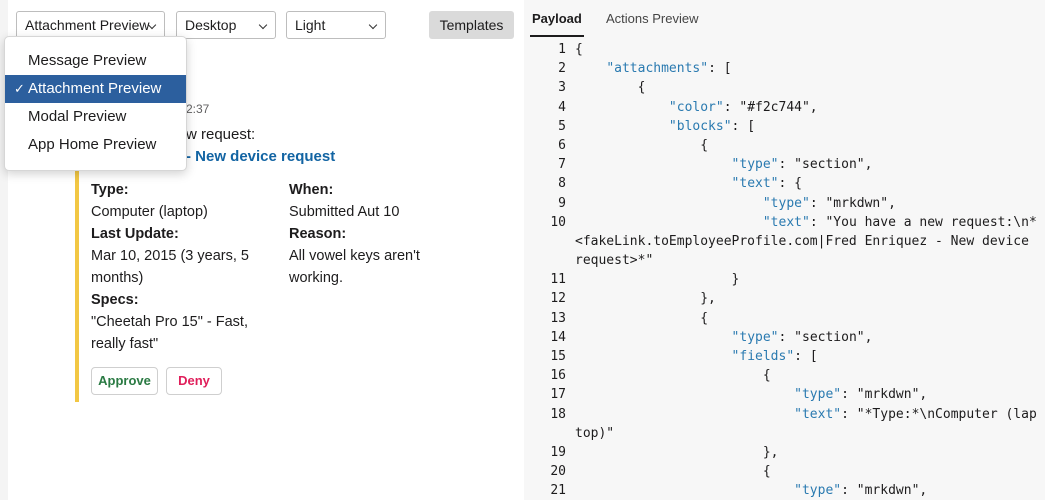  Describe the element at coordinates (784, 298) in the screenshot. I see `code-line: 12 },` at that location.